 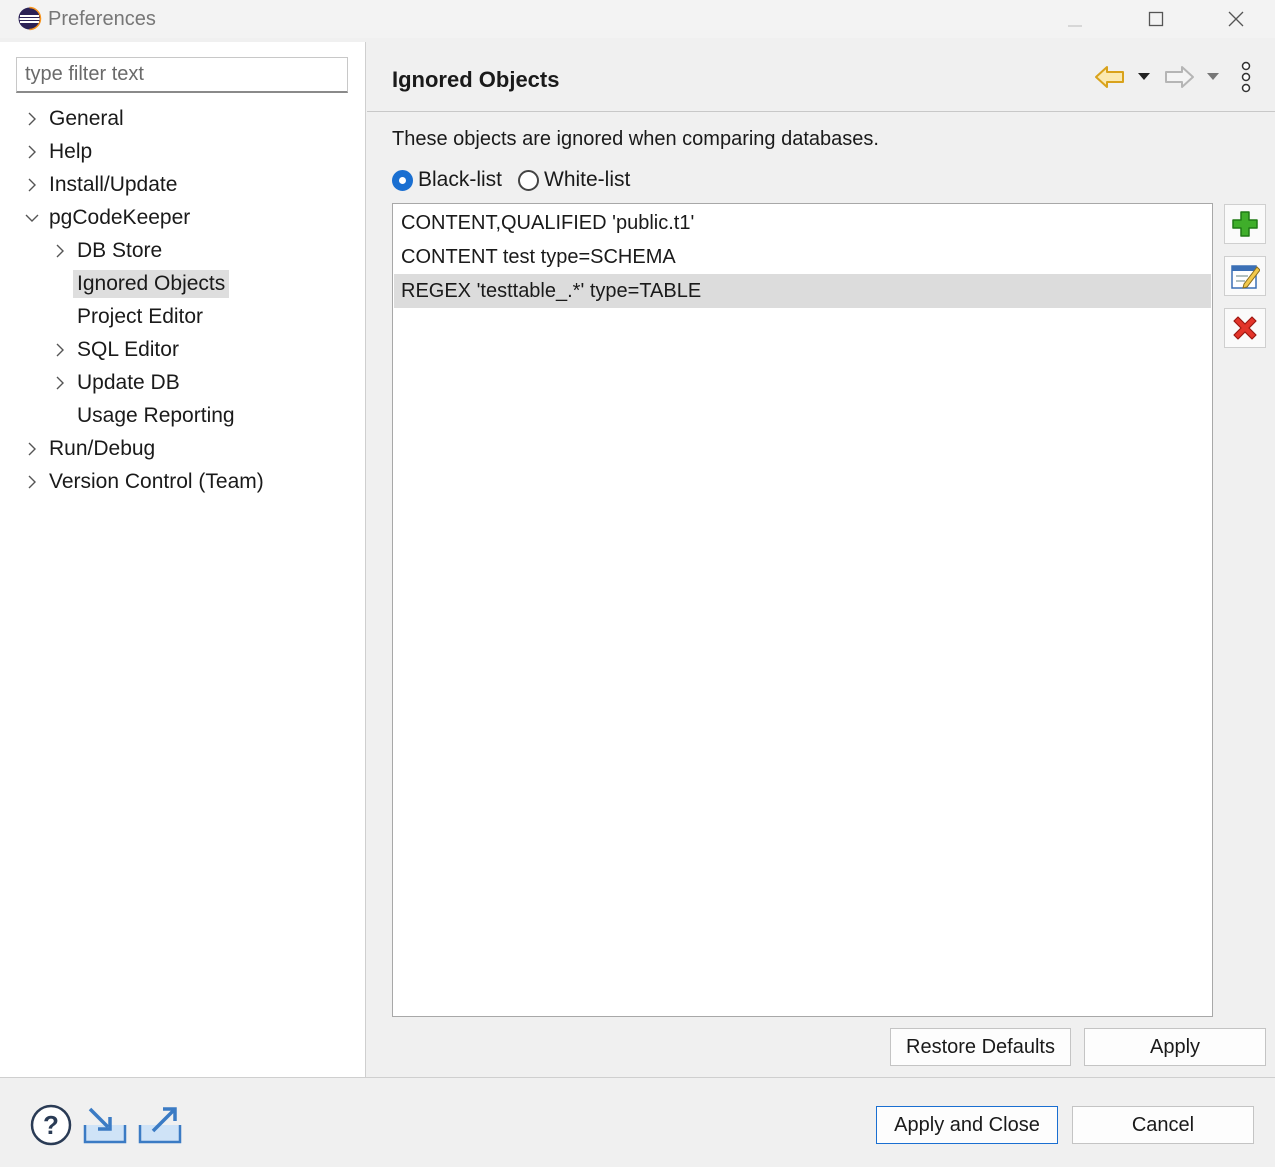 I want to click on tree-item-run-debug: Run/Debug, so click(x=90, y=449).